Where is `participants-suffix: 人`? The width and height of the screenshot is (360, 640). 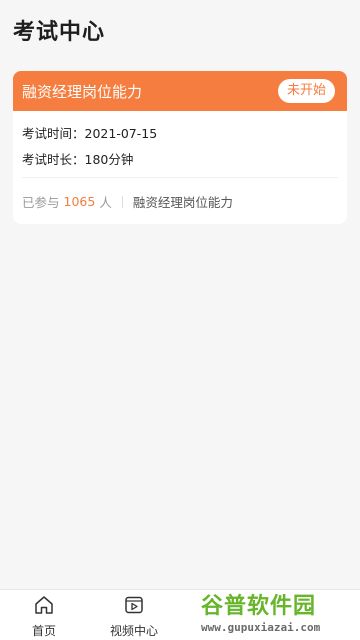 participants-suffix: 人 is located at coordinates (105, 202).